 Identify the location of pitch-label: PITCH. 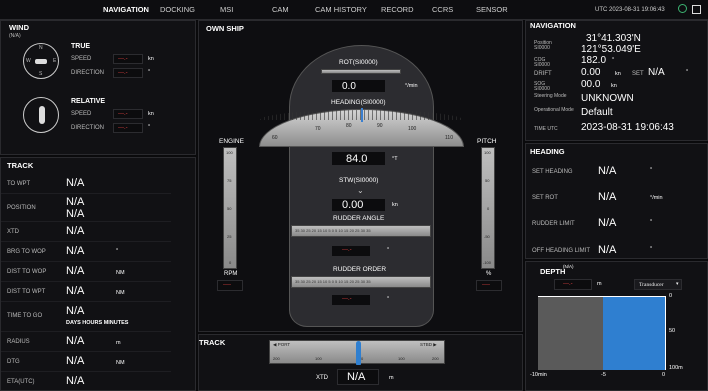
(487, 141).